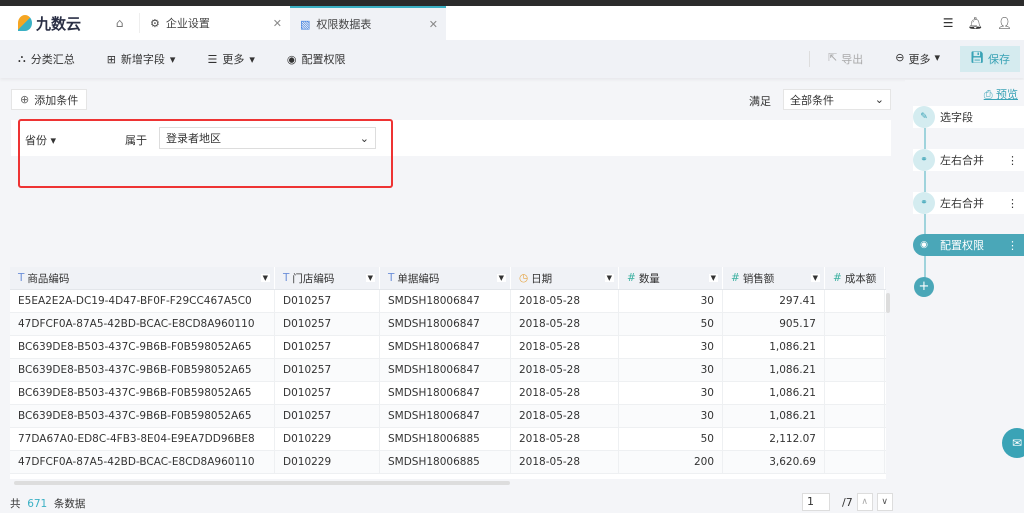 The width and height of the screenshot is (1024, 513). I want to click on table-cell: 2,112.07, so click(774, 439).